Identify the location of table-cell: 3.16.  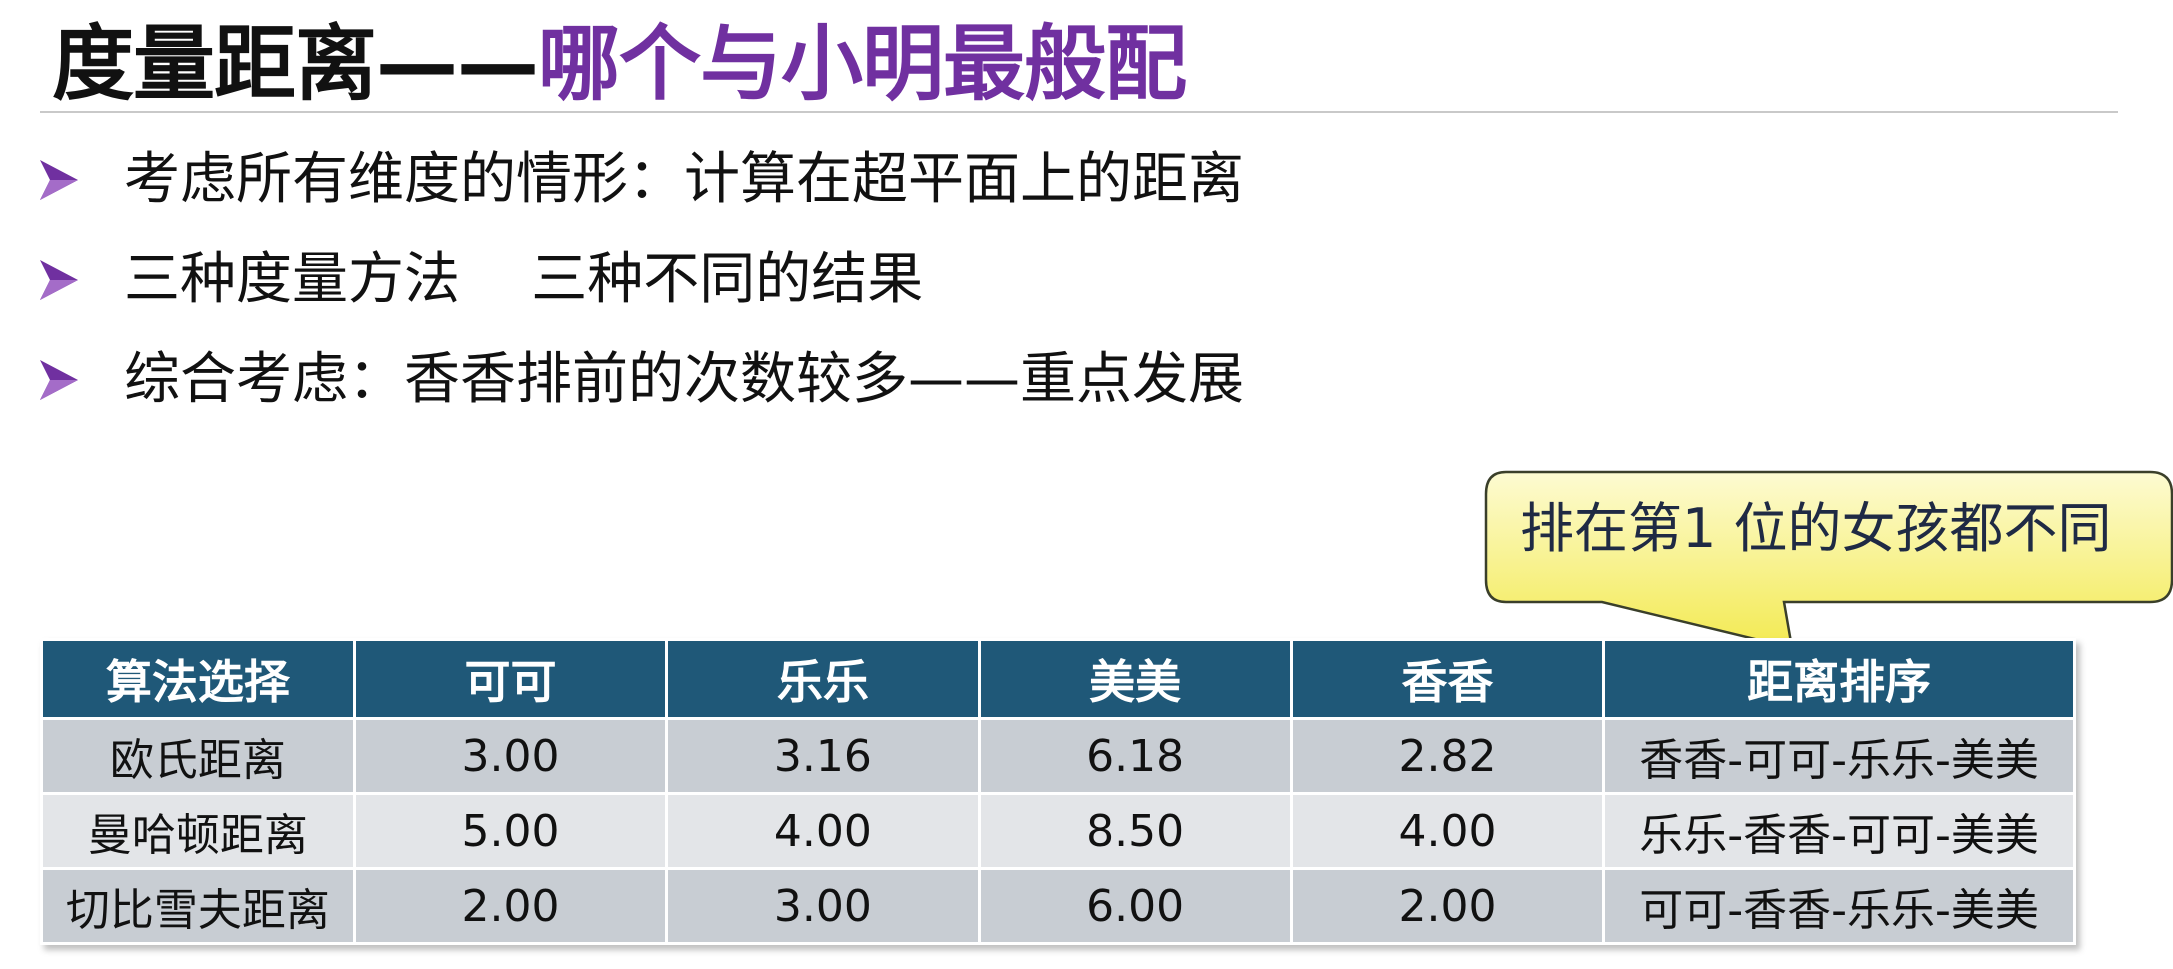
(823, 756).